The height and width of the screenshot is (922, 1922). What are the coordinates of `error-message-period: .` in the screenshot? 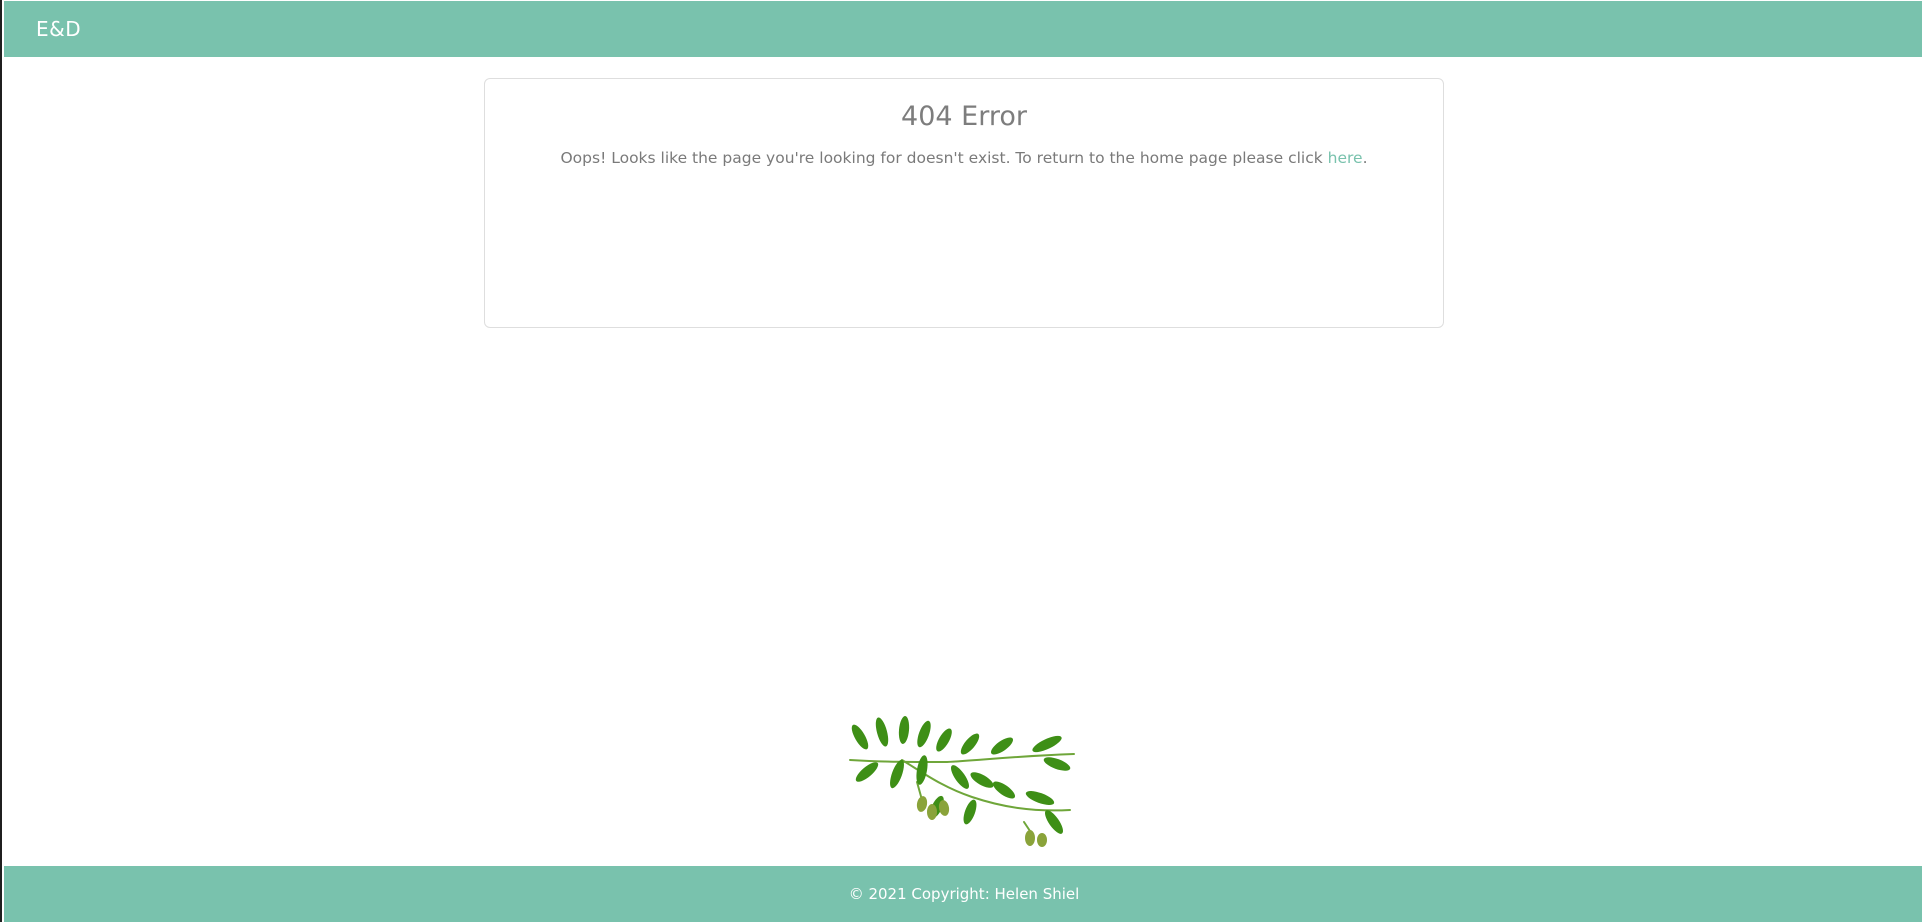 It's located at (1365, 158).